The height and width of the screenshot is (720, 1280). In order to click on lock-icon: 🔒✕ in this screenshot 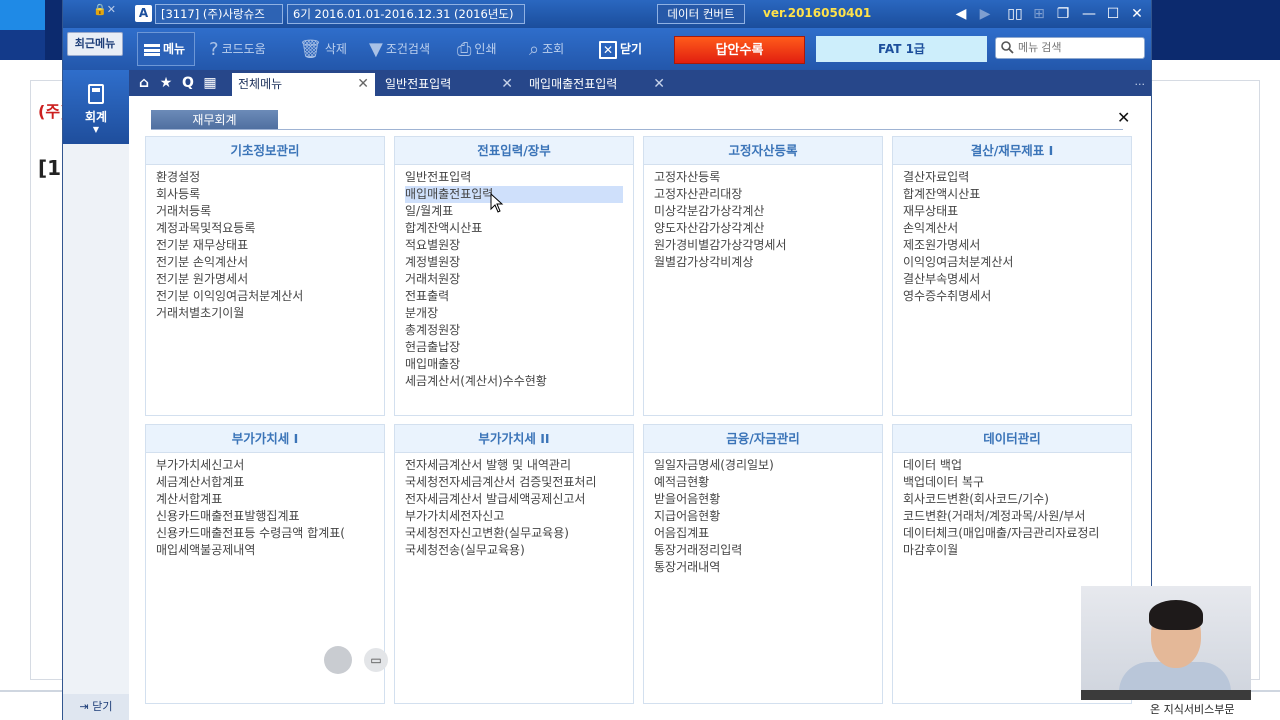, I will do `click(108, 13)`.